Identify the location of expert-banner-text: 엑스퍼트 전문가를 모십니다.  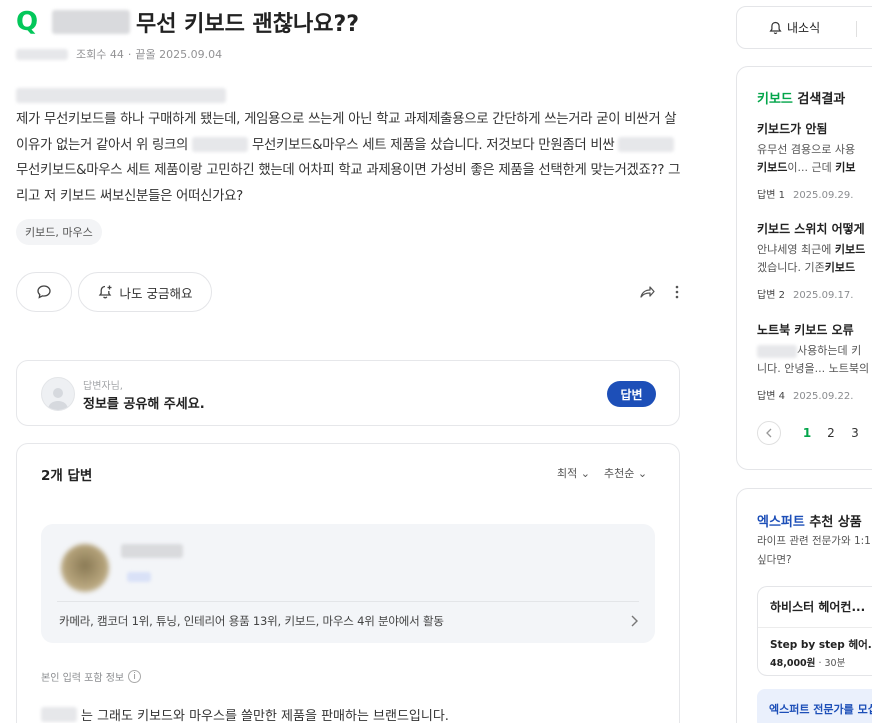
(820, 709).